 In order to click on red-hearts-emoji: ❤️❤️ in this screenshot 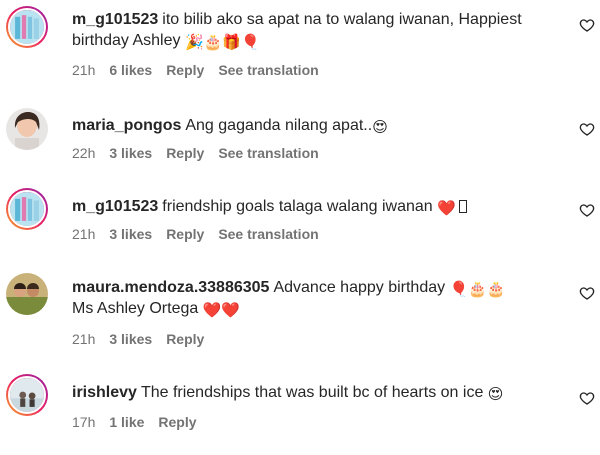, I will do `click(221, 310)`.